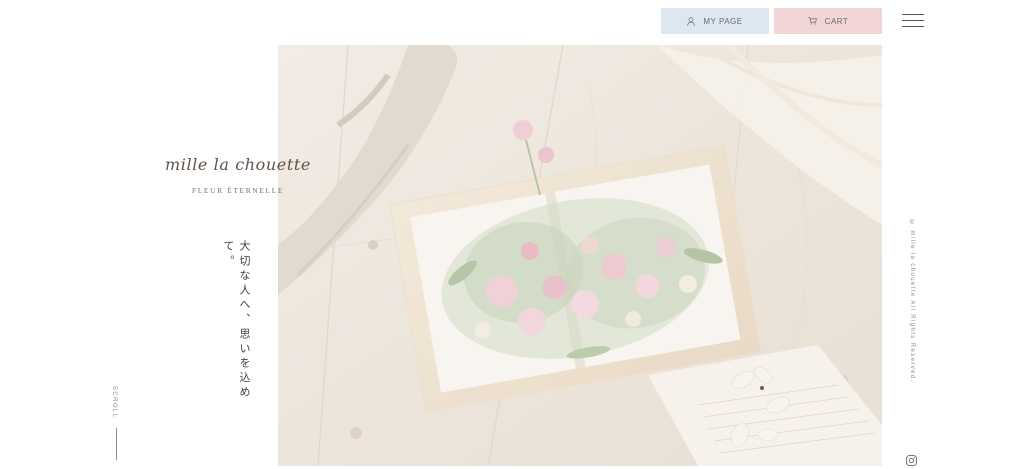 The height and width of the screenshot is (469, 1024). I want to click on my-page-label: MY PAGE, so click(723, 21).